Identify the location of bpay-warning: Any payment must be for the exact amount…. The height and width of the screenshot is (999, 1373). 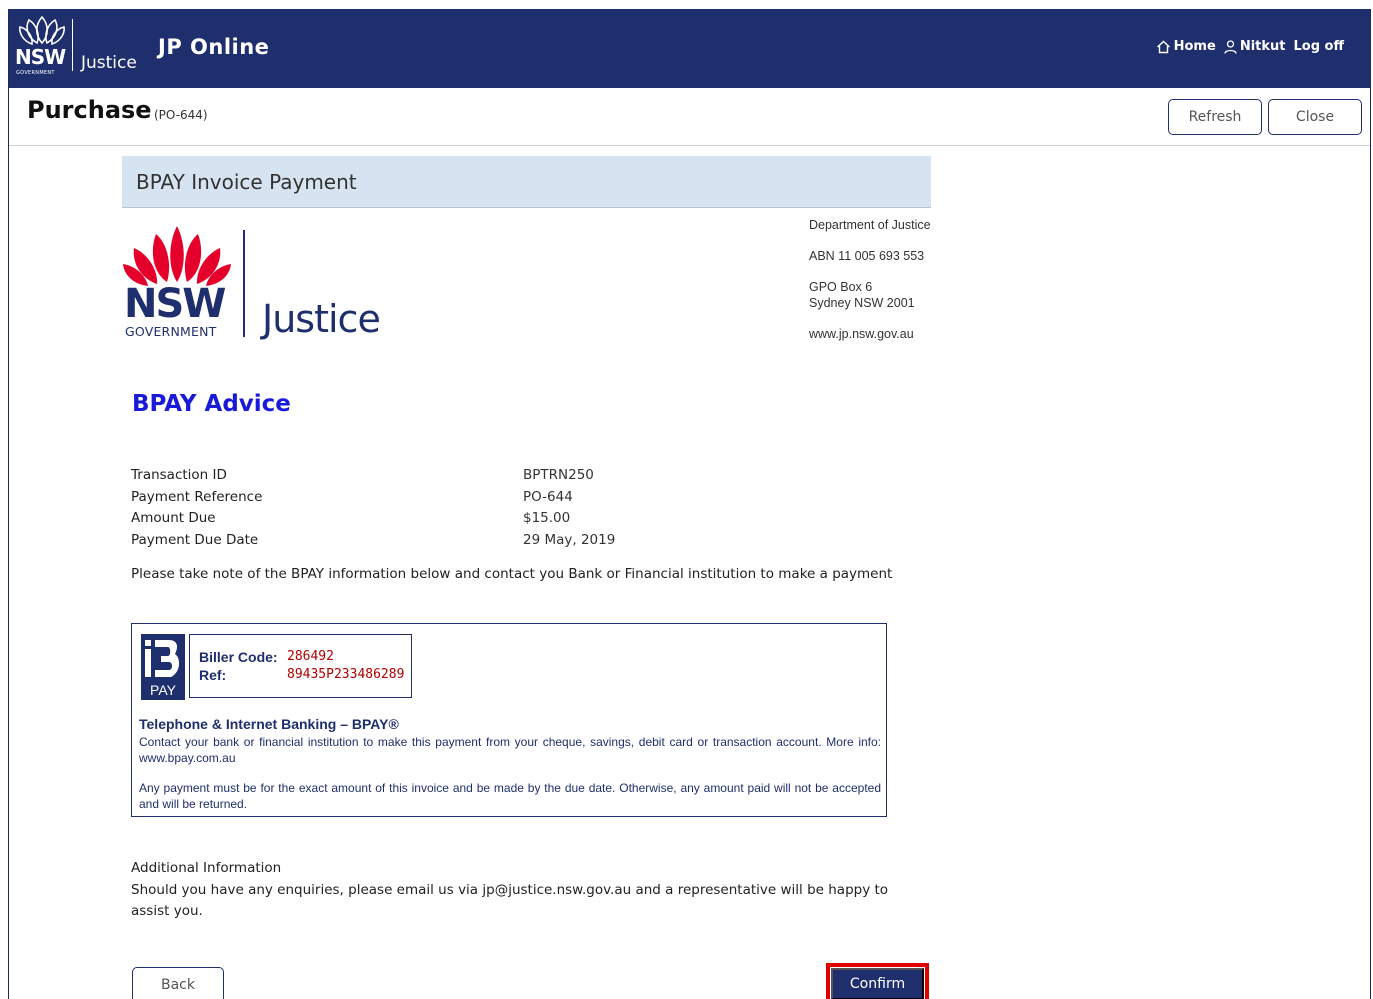
(510, 796).